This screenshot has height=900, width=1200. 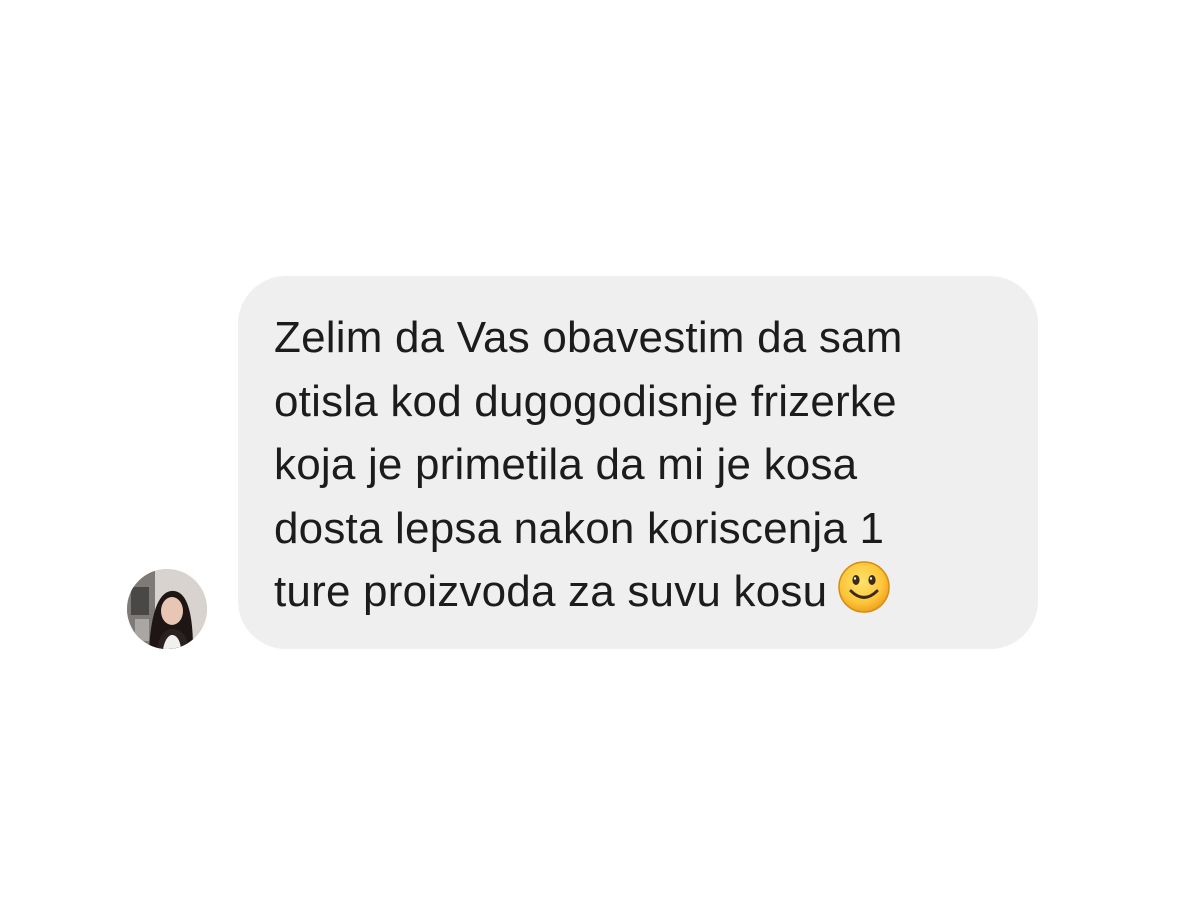 What do you see at coordinates (167, 609) in the screenshot?
I see `avatar` at bounding box center [167, 609].